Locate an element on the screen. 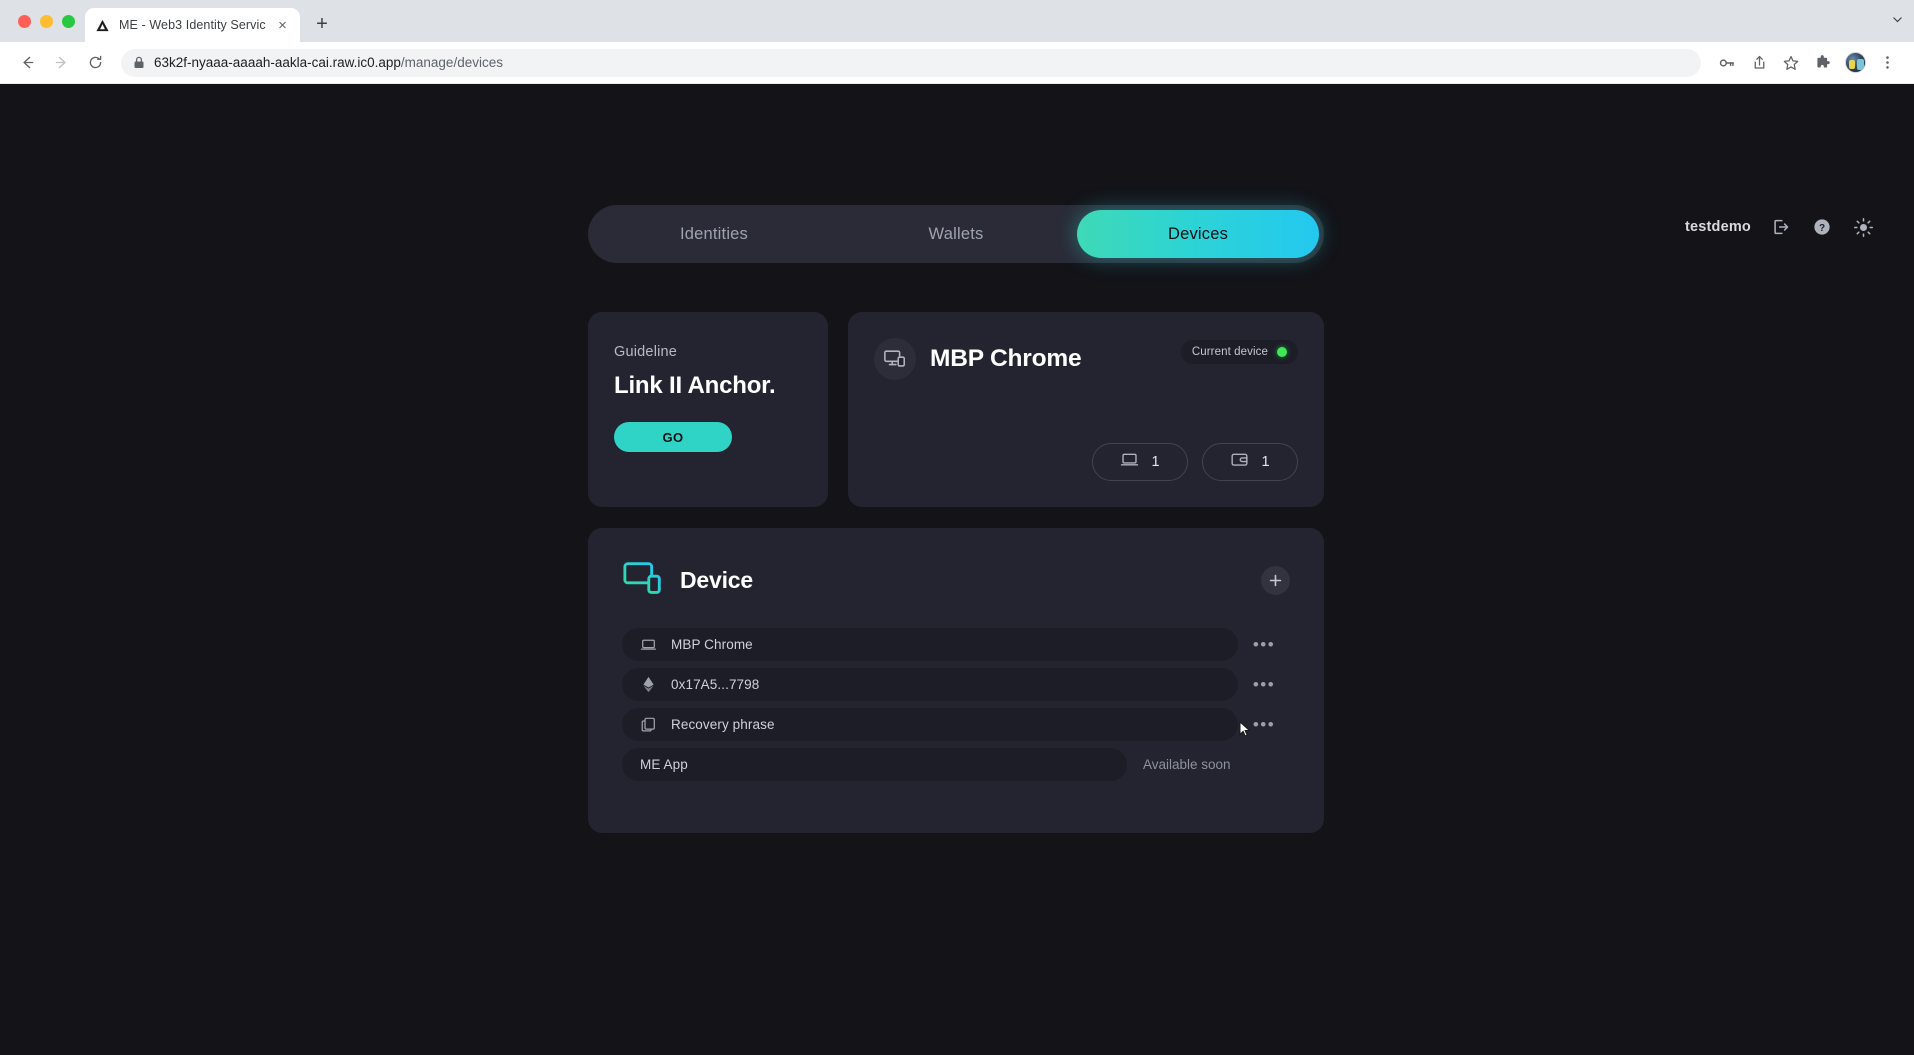 The image size is (1914, 1055). cards-row: Guideline Link II Anchor. GO MBP Chrome is located at coordinates (956, 409).